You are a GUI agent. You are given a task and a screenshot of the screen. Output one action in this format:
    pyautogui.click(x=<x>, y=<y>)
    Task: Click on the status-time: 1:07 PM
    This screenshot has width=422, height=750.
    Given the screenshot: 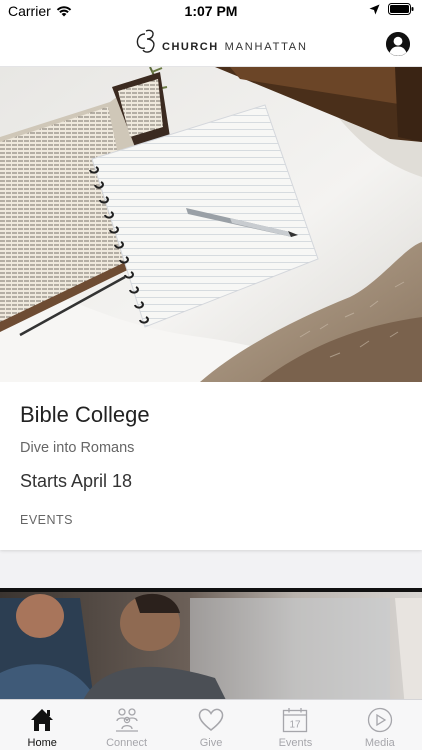 What is the action you would take?
    pyautogui.click(x=211, y=11)
    